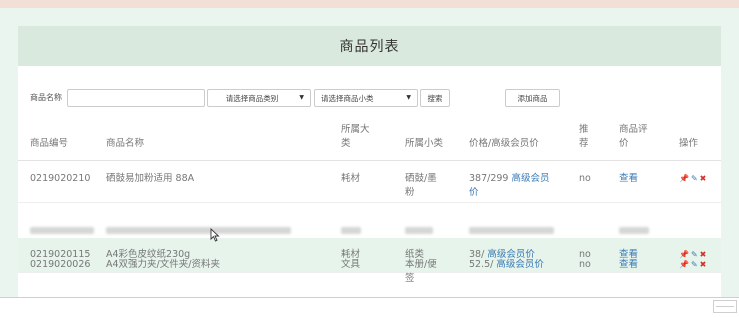 The width and height of the screenshot is (739, 318). I want to click on cell-price: 52.5/ 高级会员价, so click(506, 265).